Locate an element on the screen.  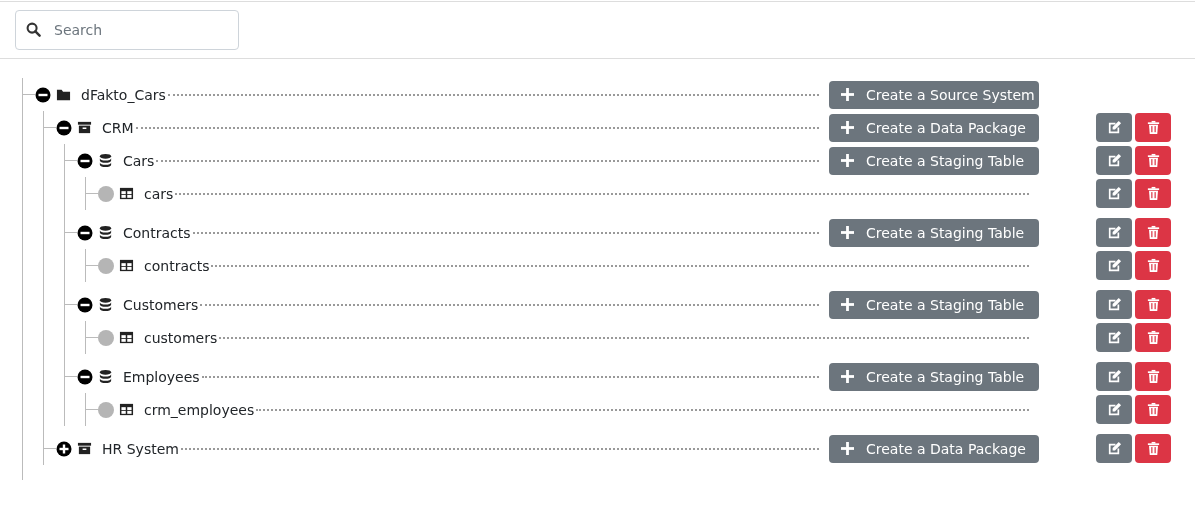
node-label: CRM is located at coordinates (118, 127).